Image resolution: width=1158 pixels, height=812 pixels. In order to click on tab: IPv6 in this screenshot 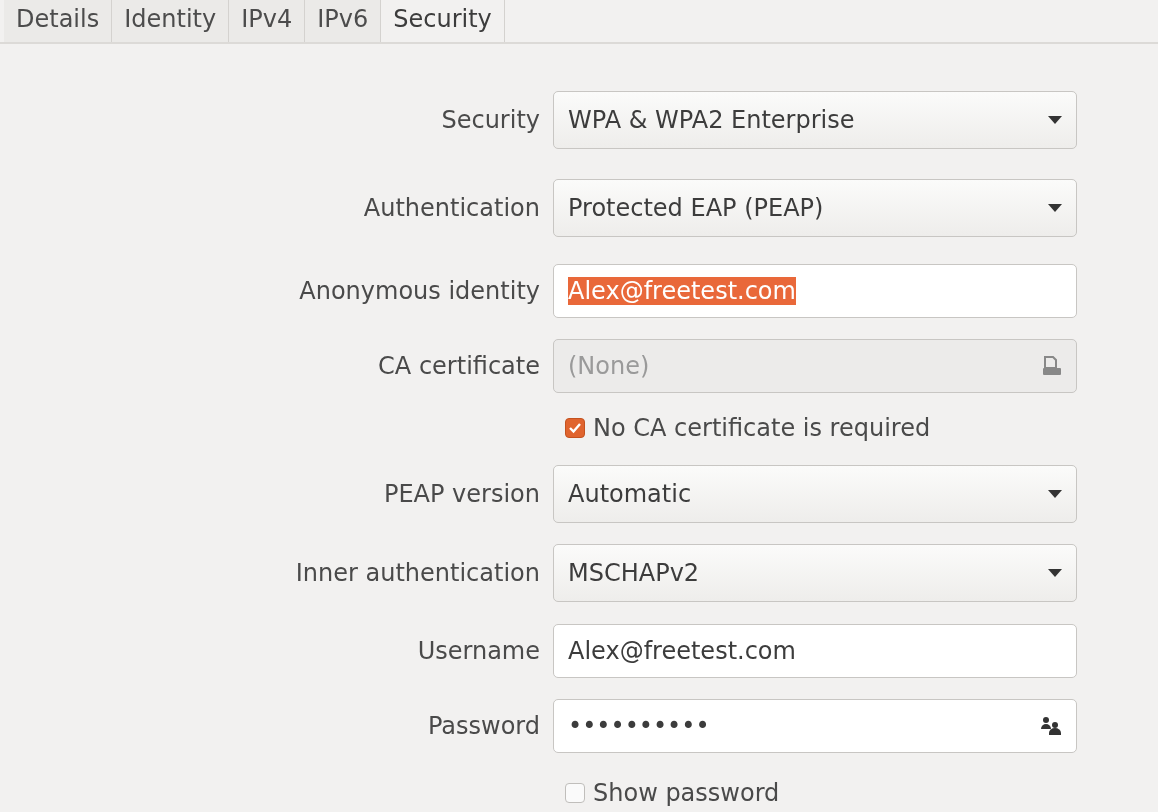, I will do `click(343, 21)`.